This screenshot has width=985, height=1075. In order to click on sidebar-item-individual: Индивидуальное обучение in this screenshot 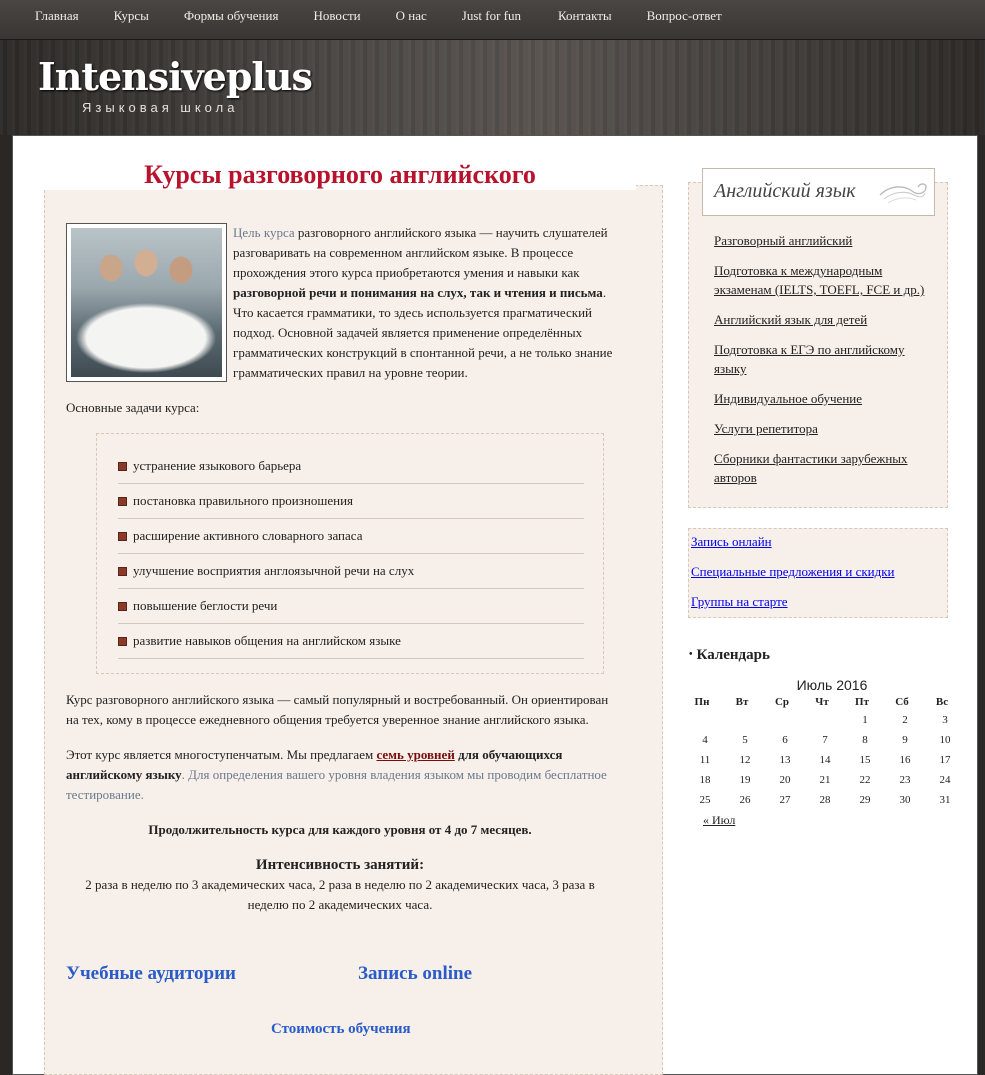, I will do `click(824, 398)`.